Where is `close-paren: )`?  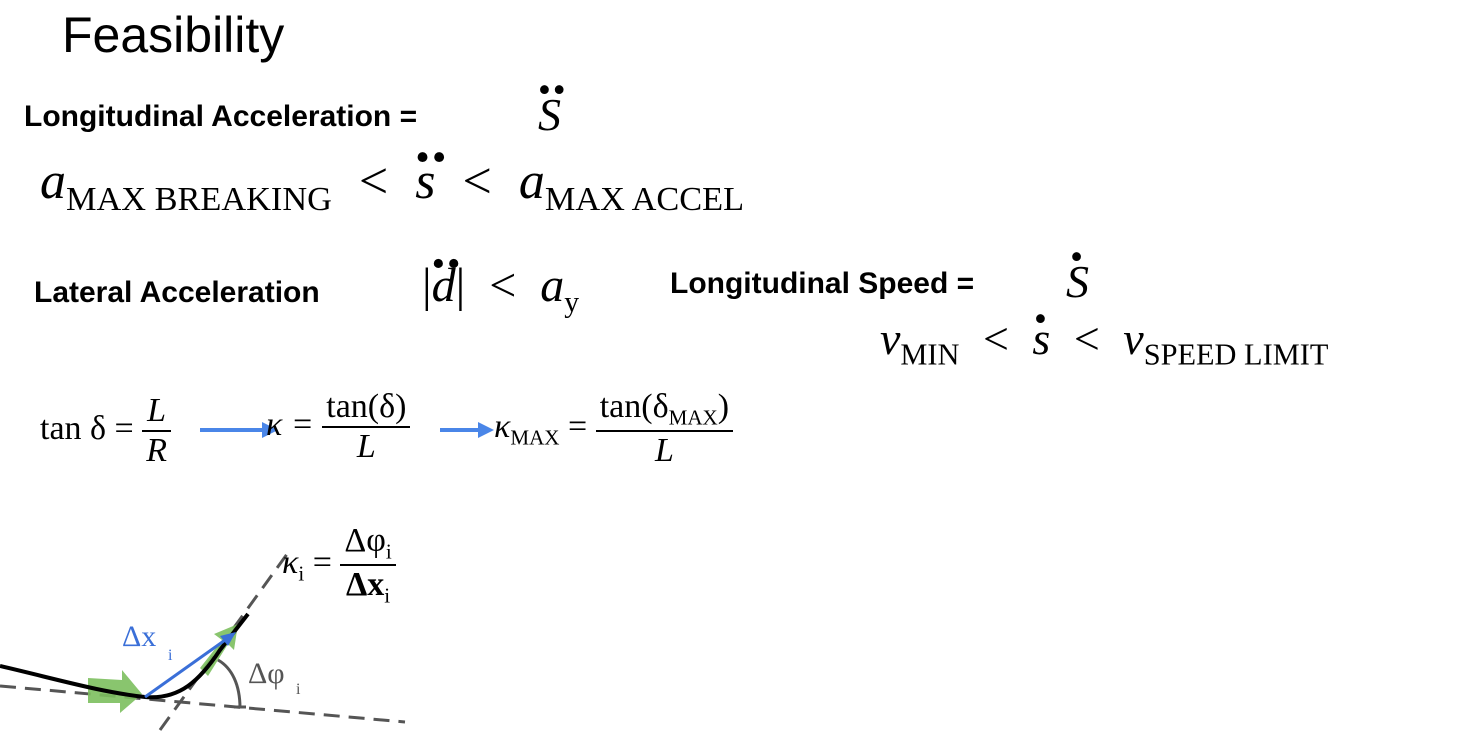
close-paren: ) is located at coordinates (723, 406).